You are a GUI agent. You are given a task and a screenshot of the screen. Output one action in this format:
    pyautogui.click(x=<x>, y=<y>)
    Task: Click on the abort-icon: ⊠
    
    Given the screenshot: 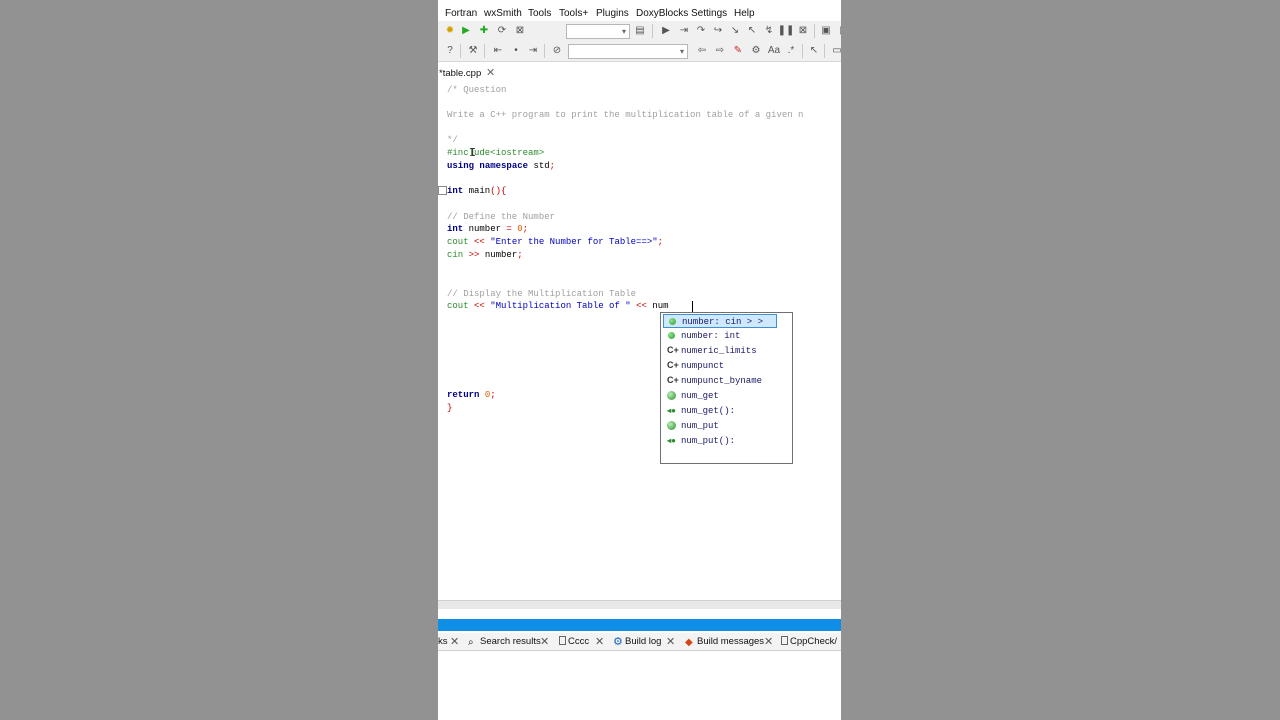 What is the action you would take?
    pyautogui.click(x=520, y=31)
    